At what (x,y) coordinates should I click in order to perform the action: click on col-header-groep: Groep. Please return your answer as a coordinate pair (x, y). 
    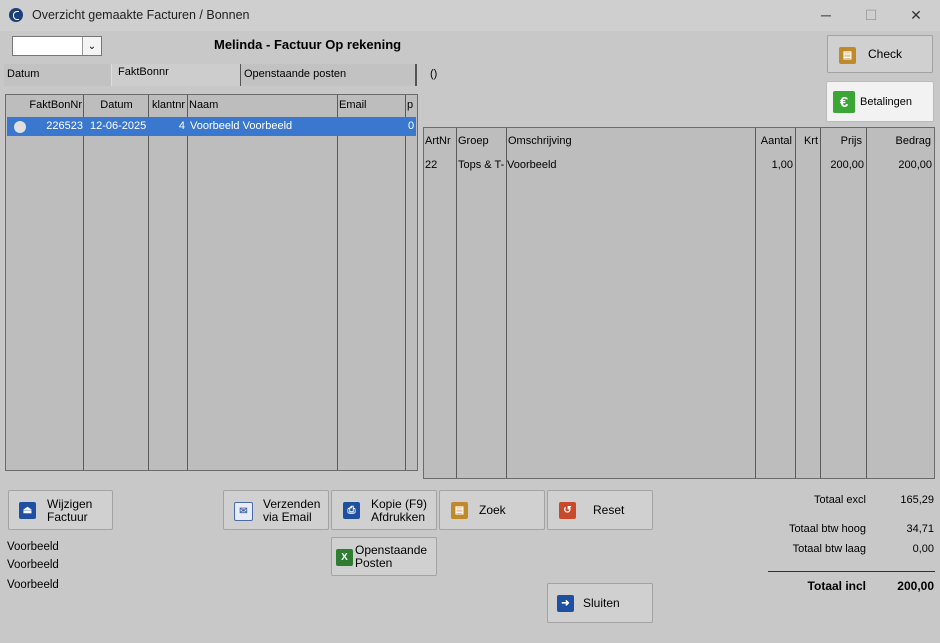
    Looking at the image, I should click on (473, 141).